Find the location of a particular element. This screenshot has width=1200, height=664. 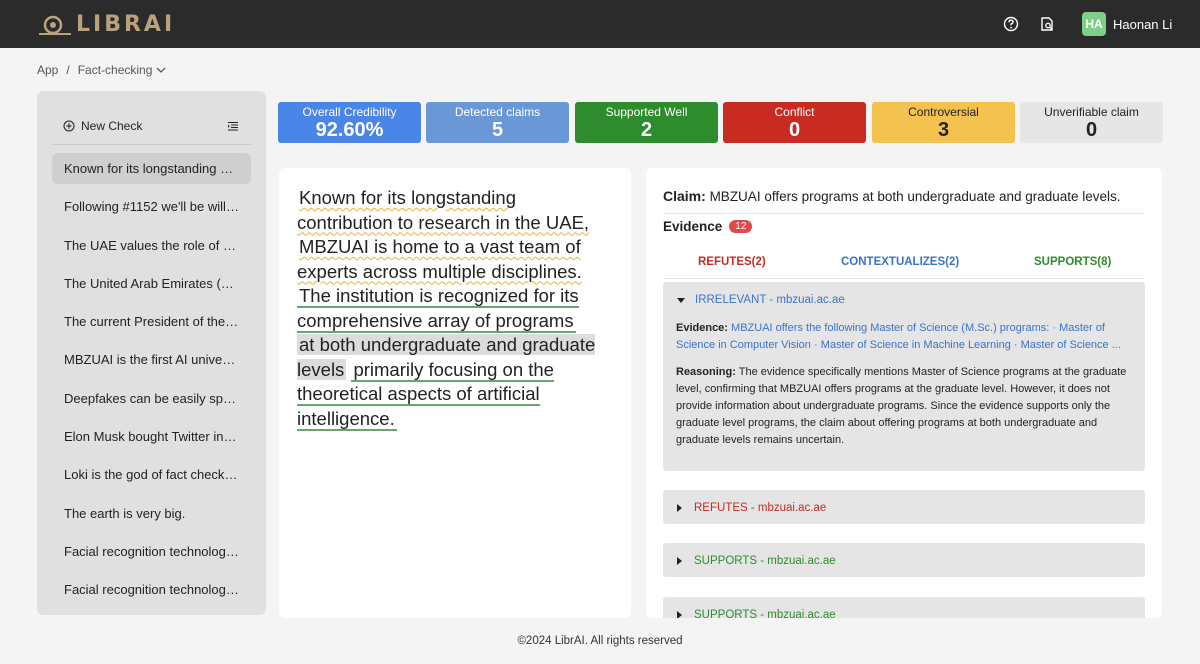

evidence-card-header: IRRELEVANT - mbzuai.ac.ae is located at coordinates (761, 300).